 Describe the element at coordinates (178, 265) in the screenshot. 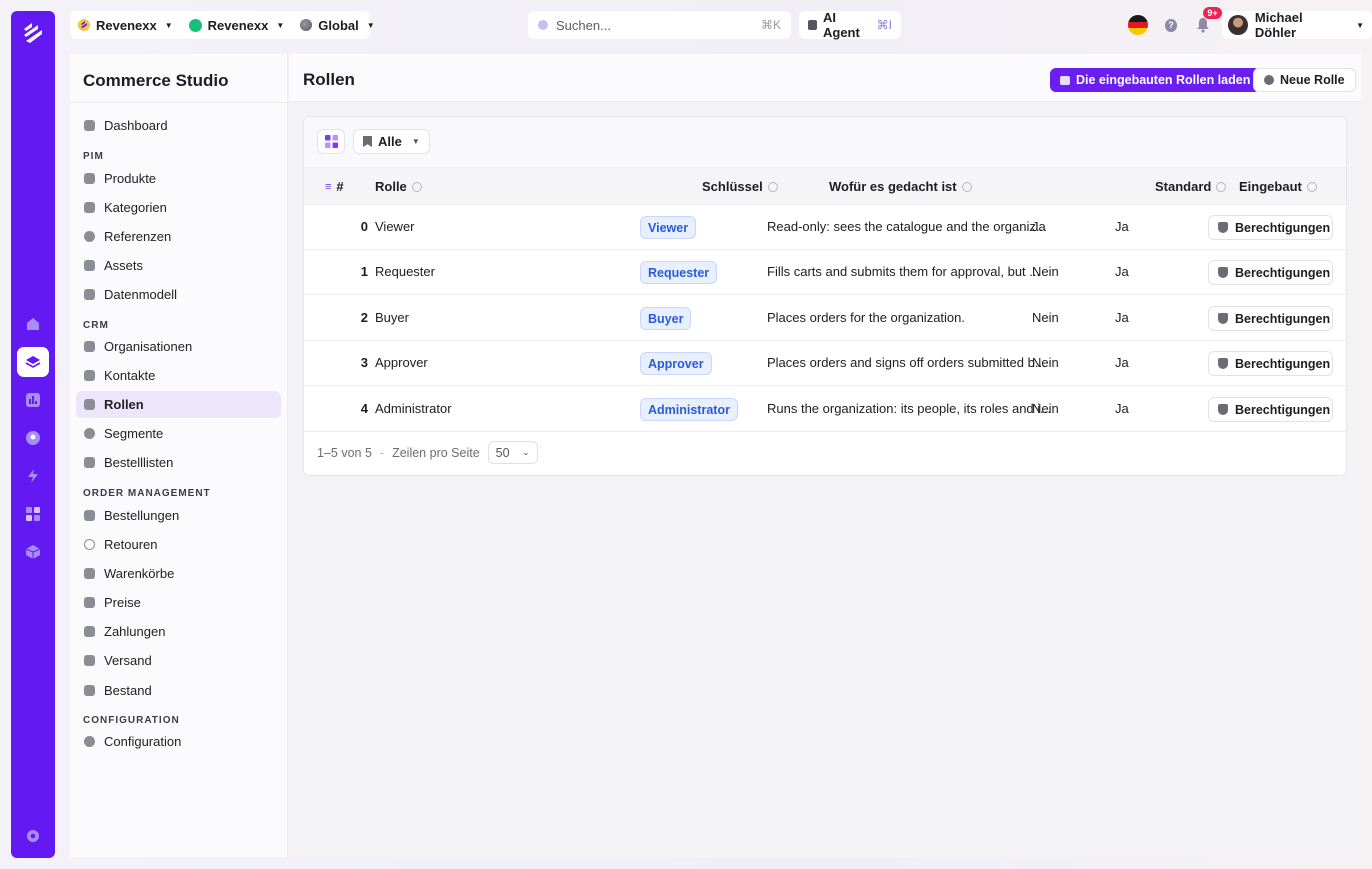

I see `sidebar-item-assets: Assets` at that location.